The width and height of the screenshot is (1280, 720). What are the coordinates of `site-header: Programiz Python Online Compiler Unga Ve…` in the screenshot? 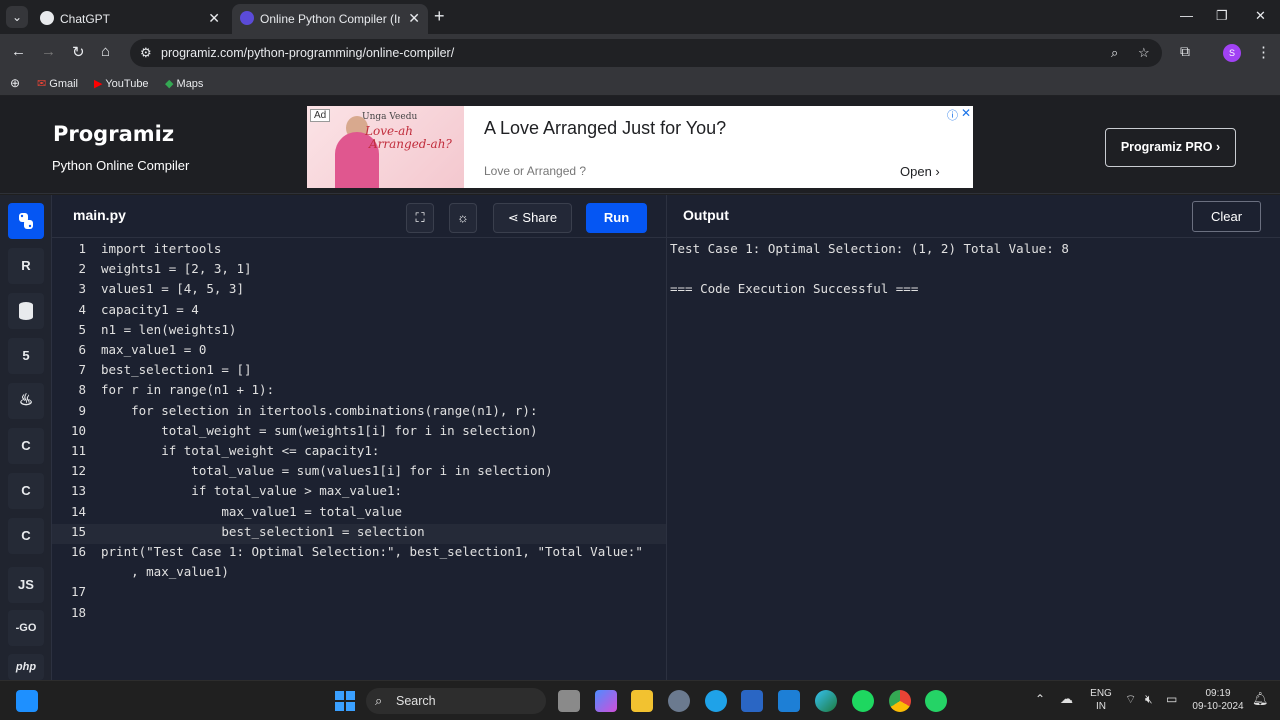 It's located at (640, 145).